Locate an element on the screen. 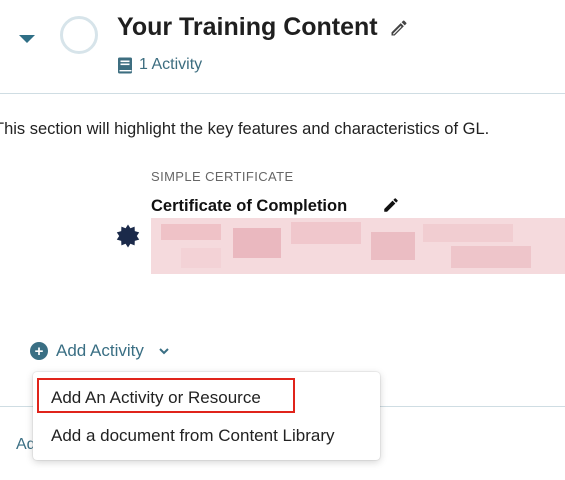  activity-count: 1 Activity is located at coordinates (159, 65).